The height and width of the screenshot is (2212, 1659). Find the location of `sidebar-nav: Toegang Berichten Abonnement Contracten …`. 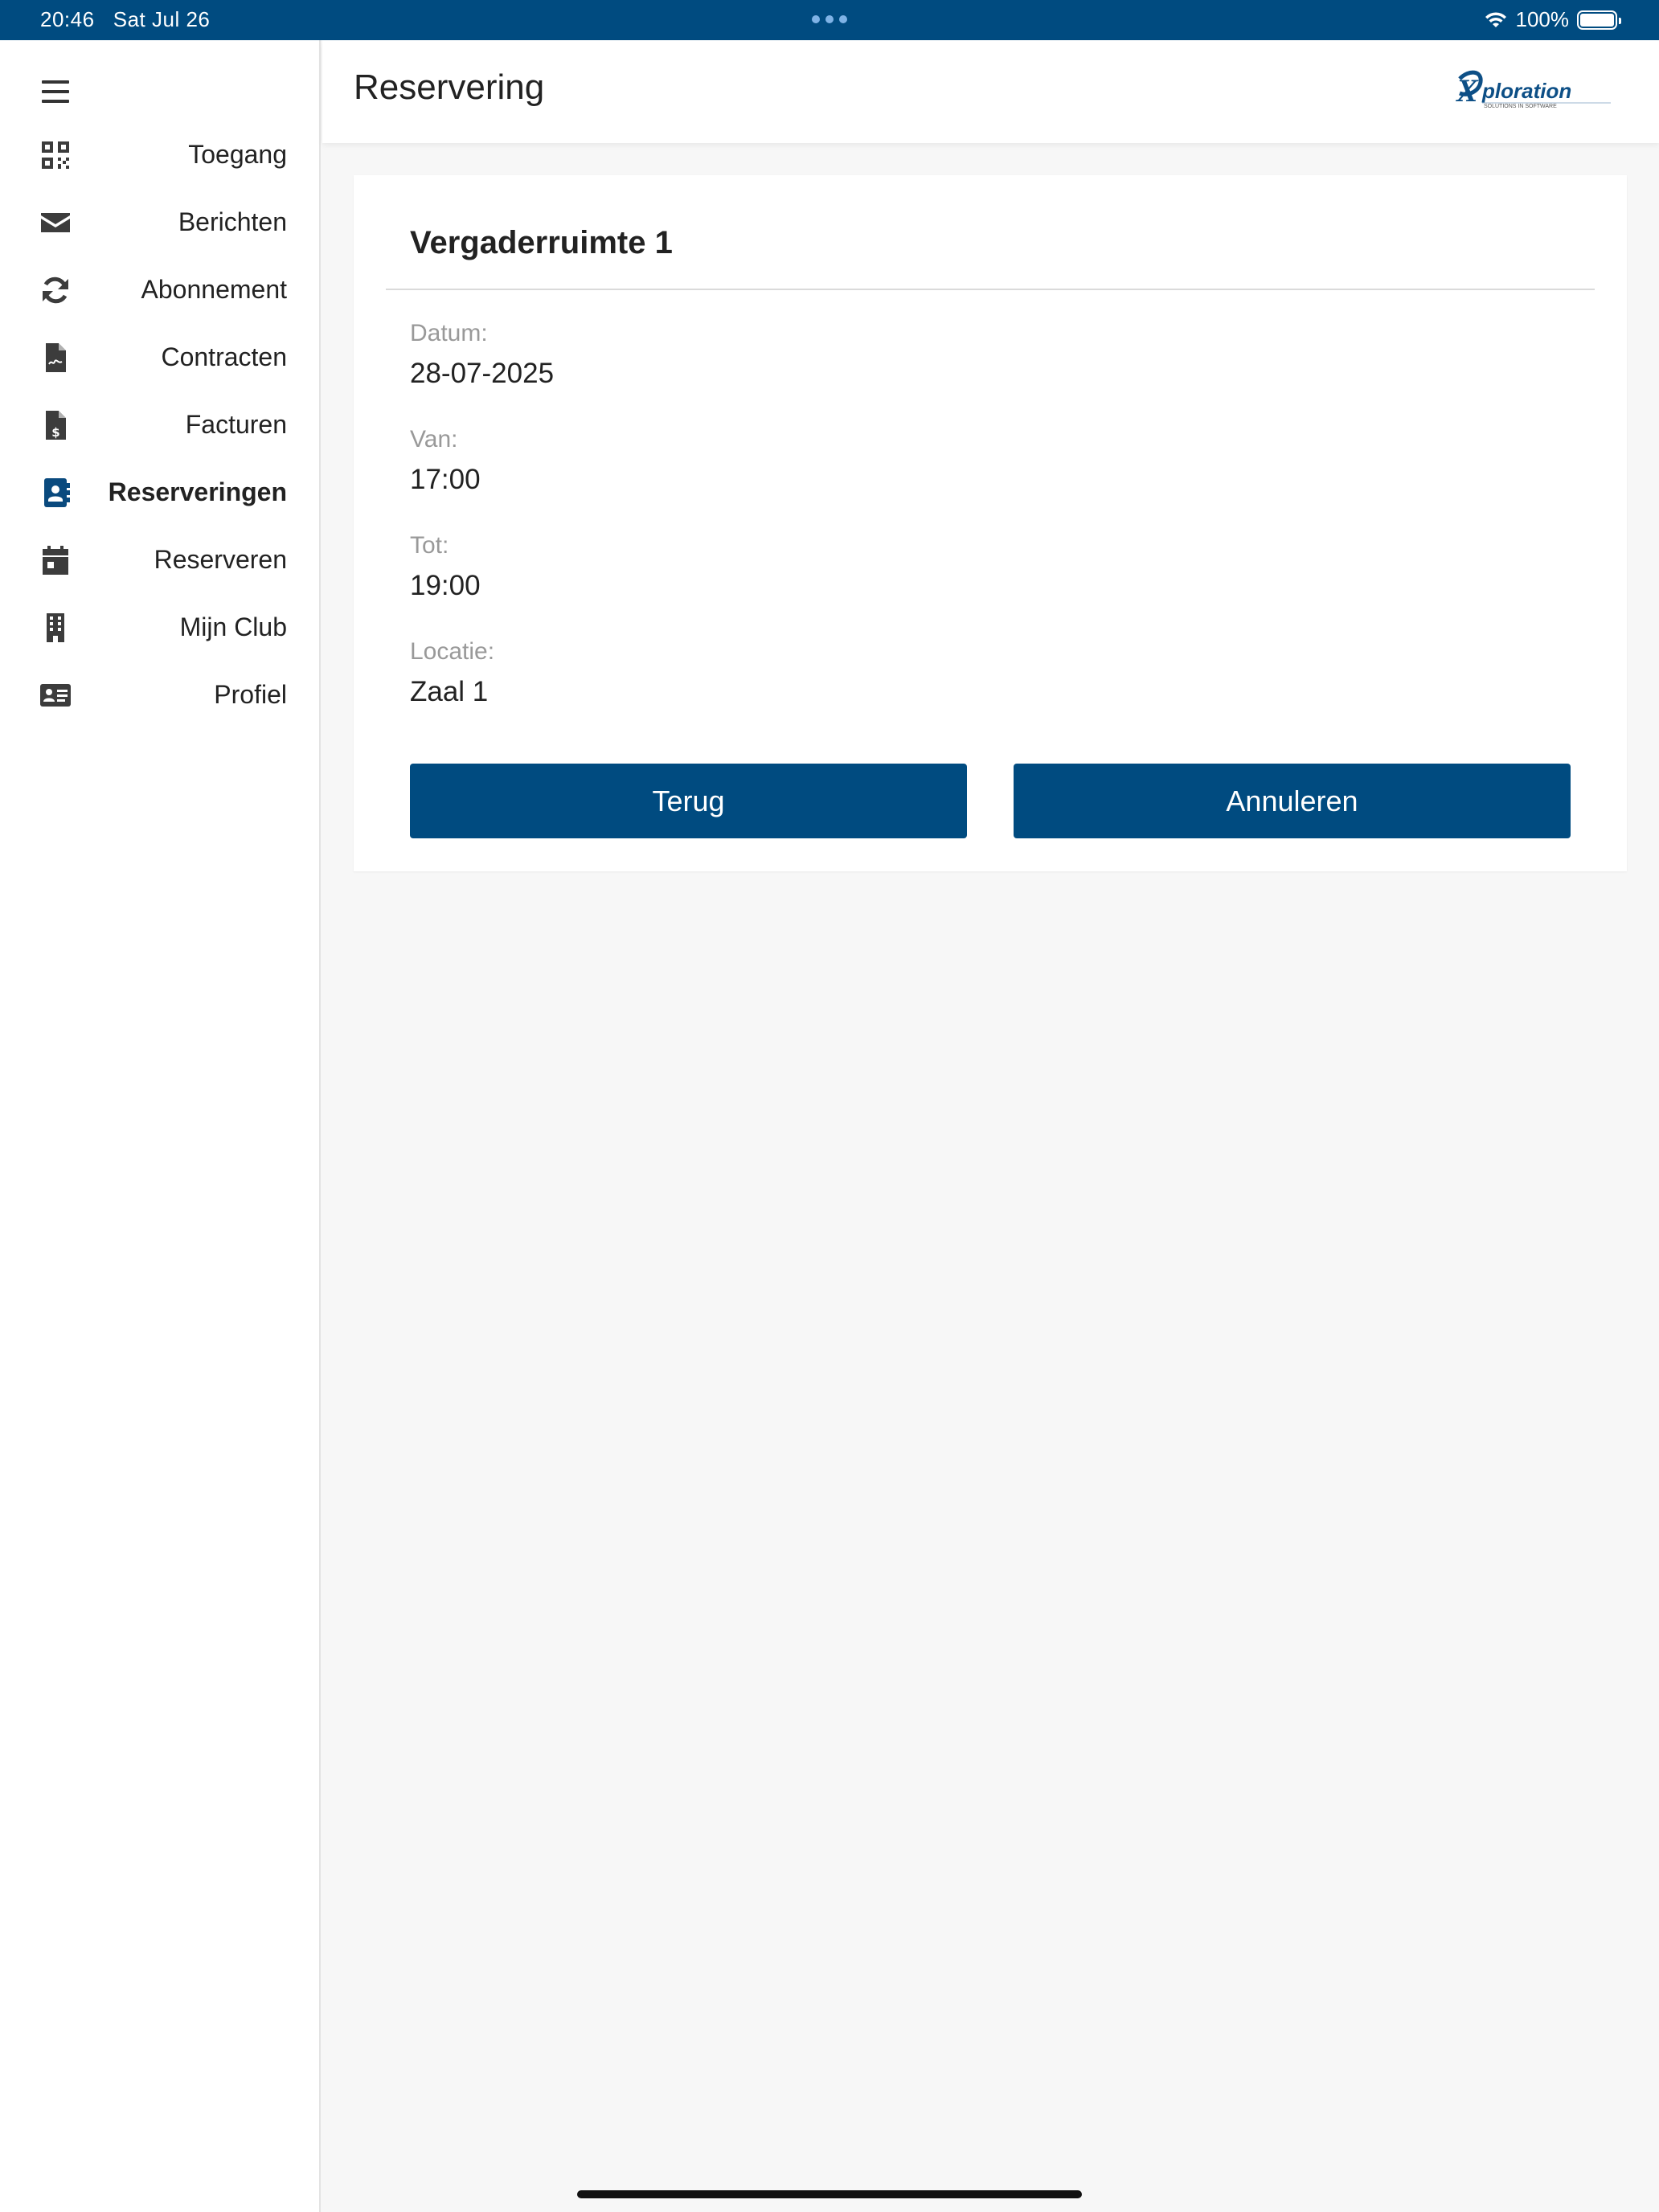

sidebar-nav: Toegang Berichten Abonnement Contracten … is located at coordinates (160, 424).